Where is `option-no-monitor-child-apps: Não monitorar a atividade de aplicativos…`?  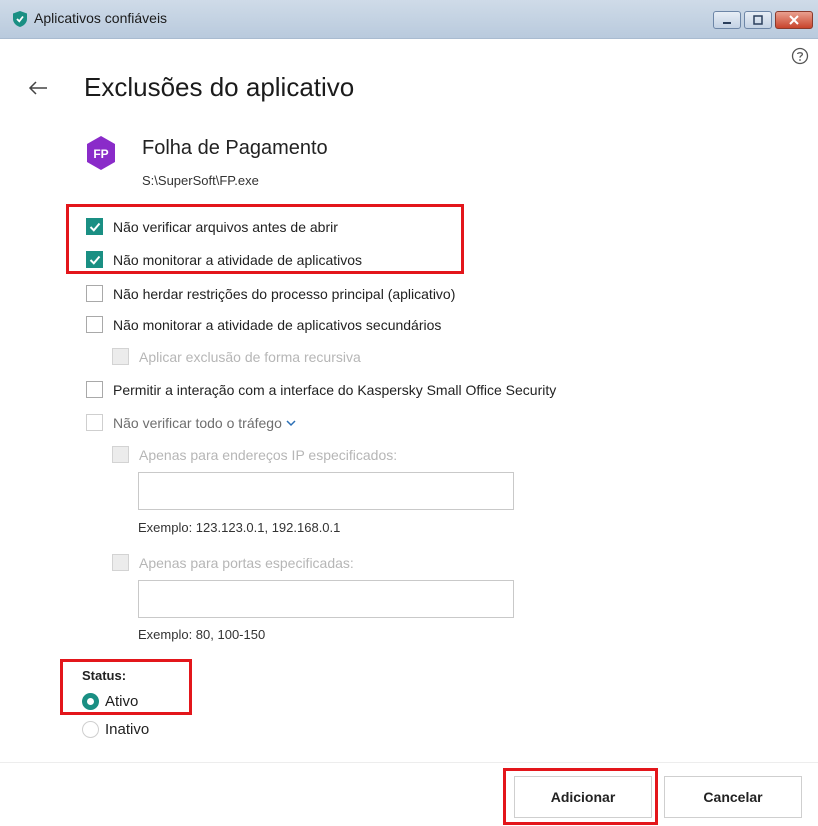
option-no-monitor-child-apps: Não monitorar a atividade de aplicativos… is located at coordinates (263, 324).